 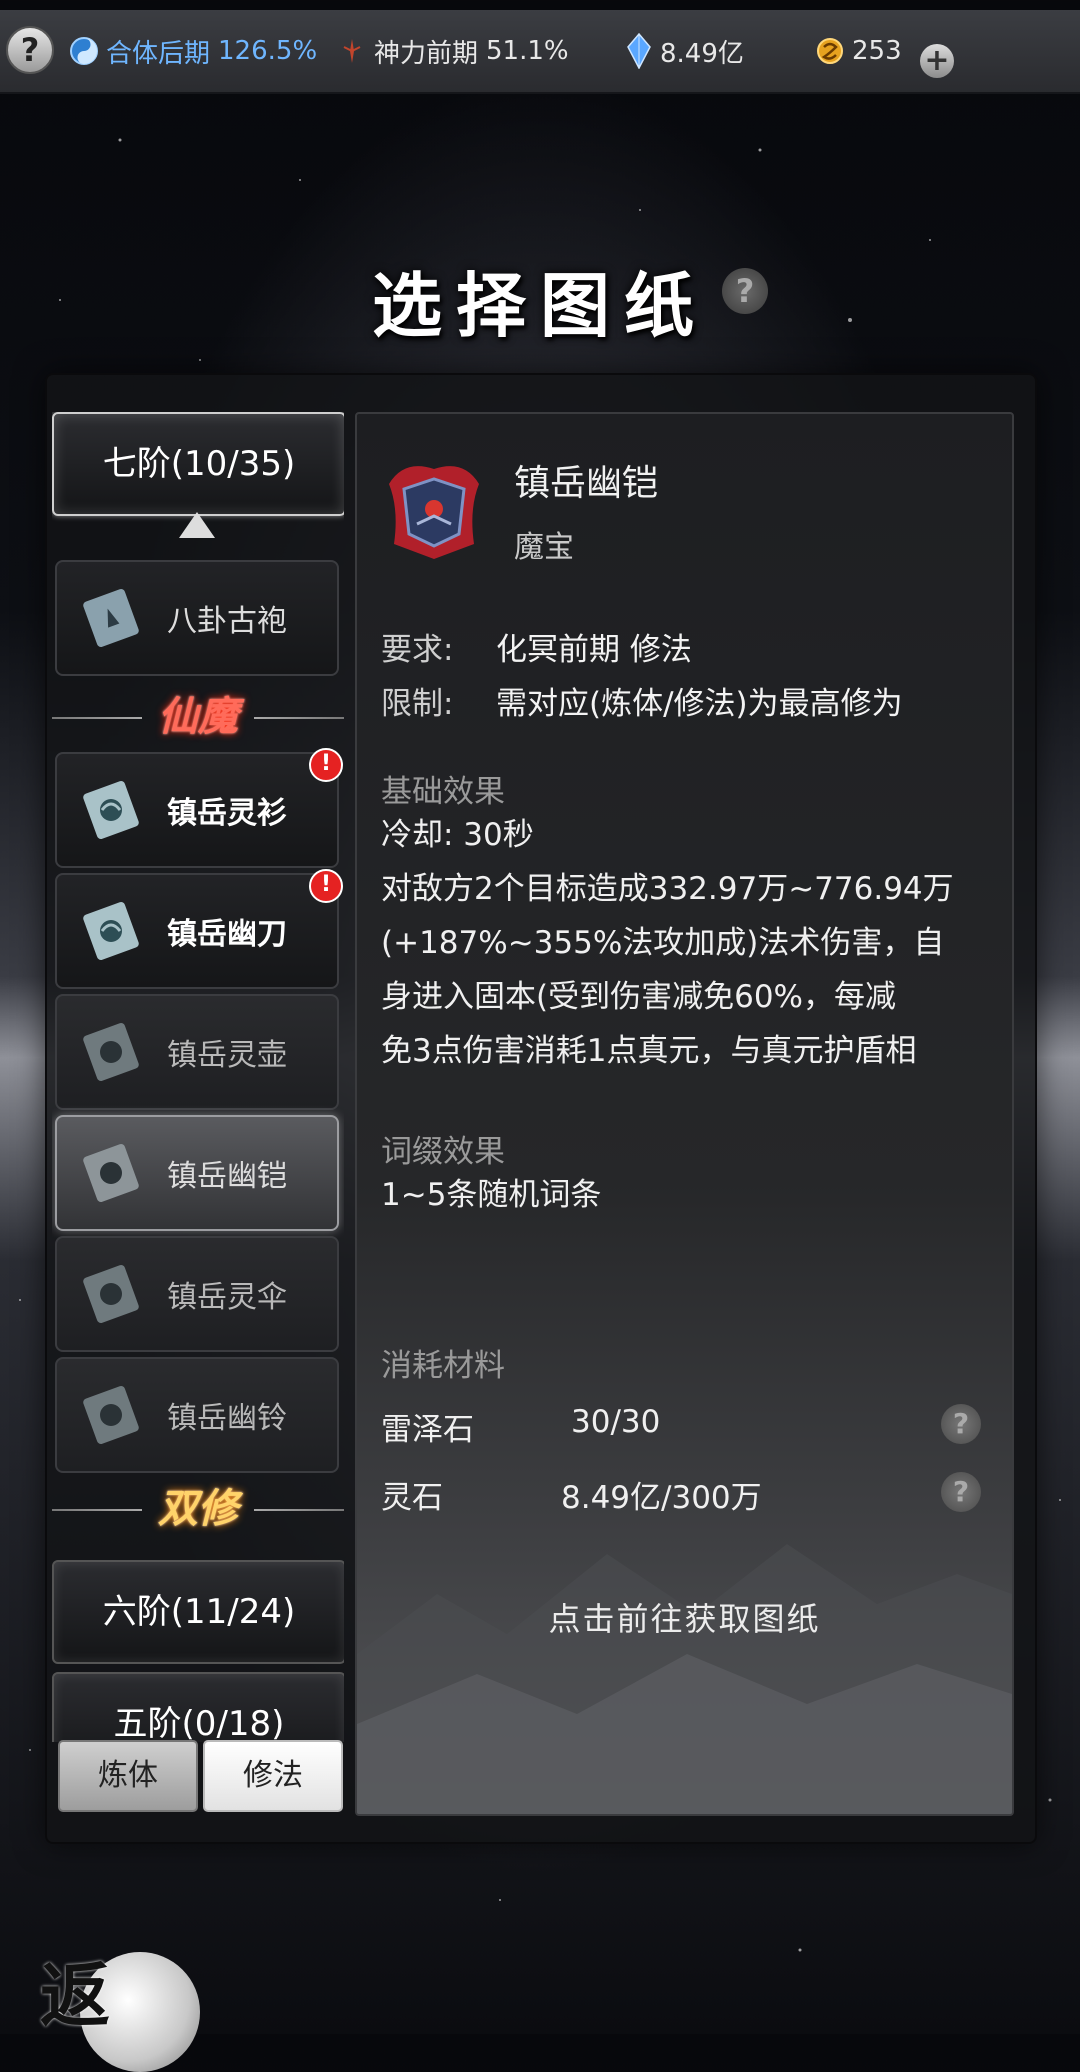 I want to click on list-item: 镇岳灵壶, so click(x=197, y=1052).